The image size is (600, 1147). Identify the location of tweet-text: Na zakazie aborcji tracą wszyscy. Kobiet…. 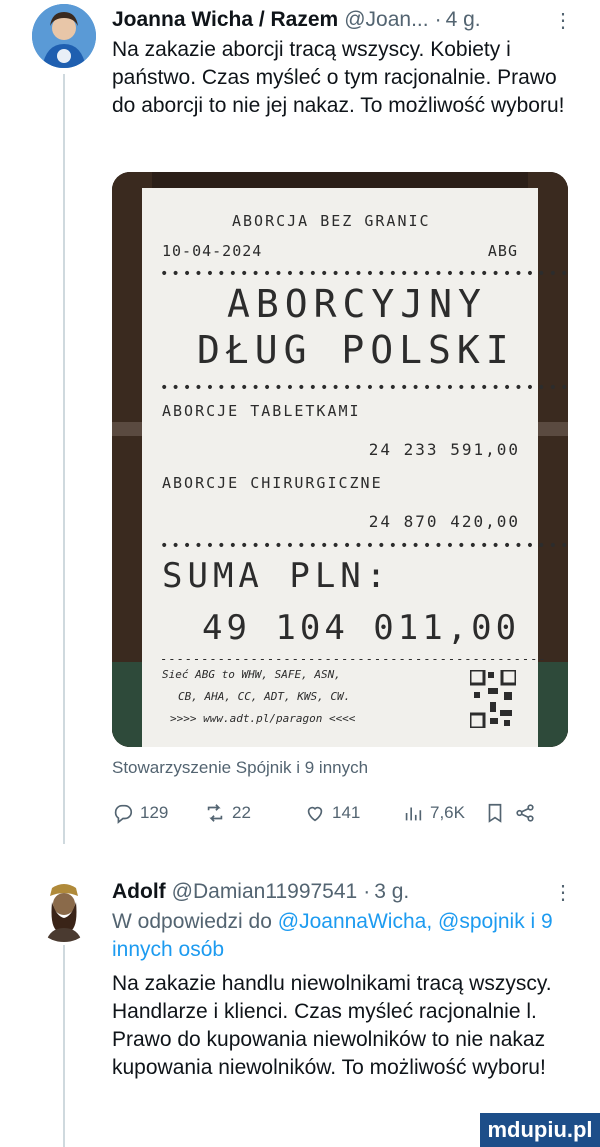
(338, 77).